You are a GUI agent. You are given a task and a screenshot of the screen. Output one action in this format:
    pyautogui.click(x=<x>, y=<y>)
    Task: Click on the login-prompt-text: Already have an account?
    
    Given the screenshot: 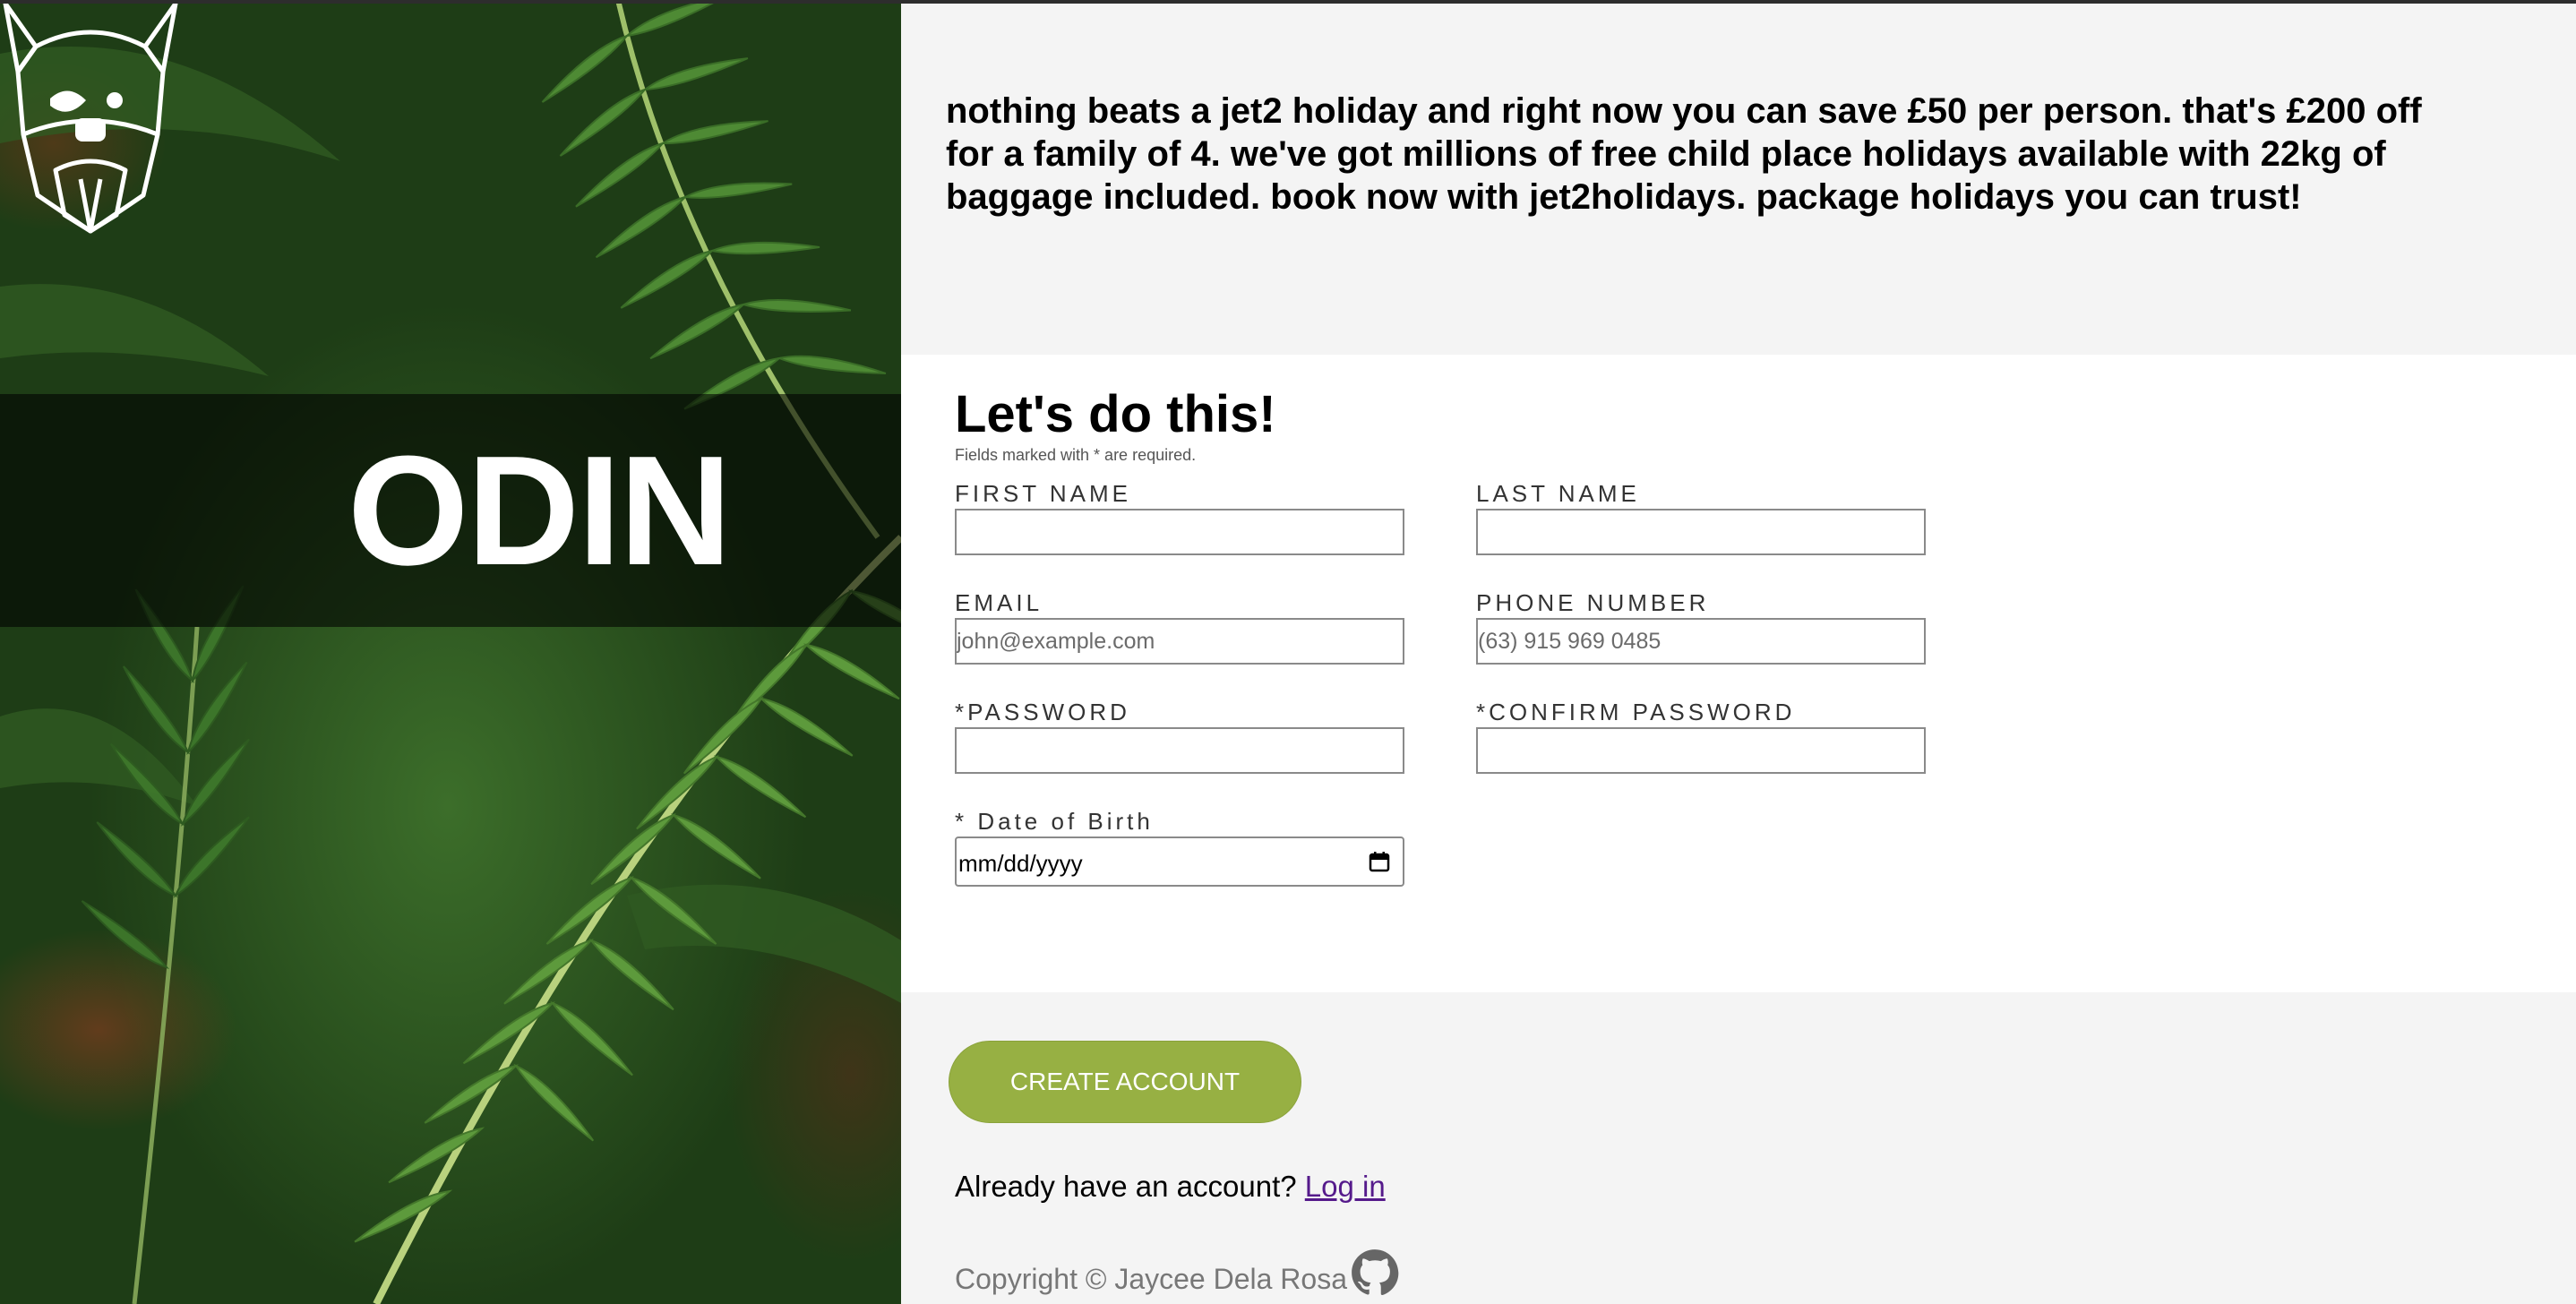 What is the action you would take?
    pyautogui.click(x=1126, y=1186)
    